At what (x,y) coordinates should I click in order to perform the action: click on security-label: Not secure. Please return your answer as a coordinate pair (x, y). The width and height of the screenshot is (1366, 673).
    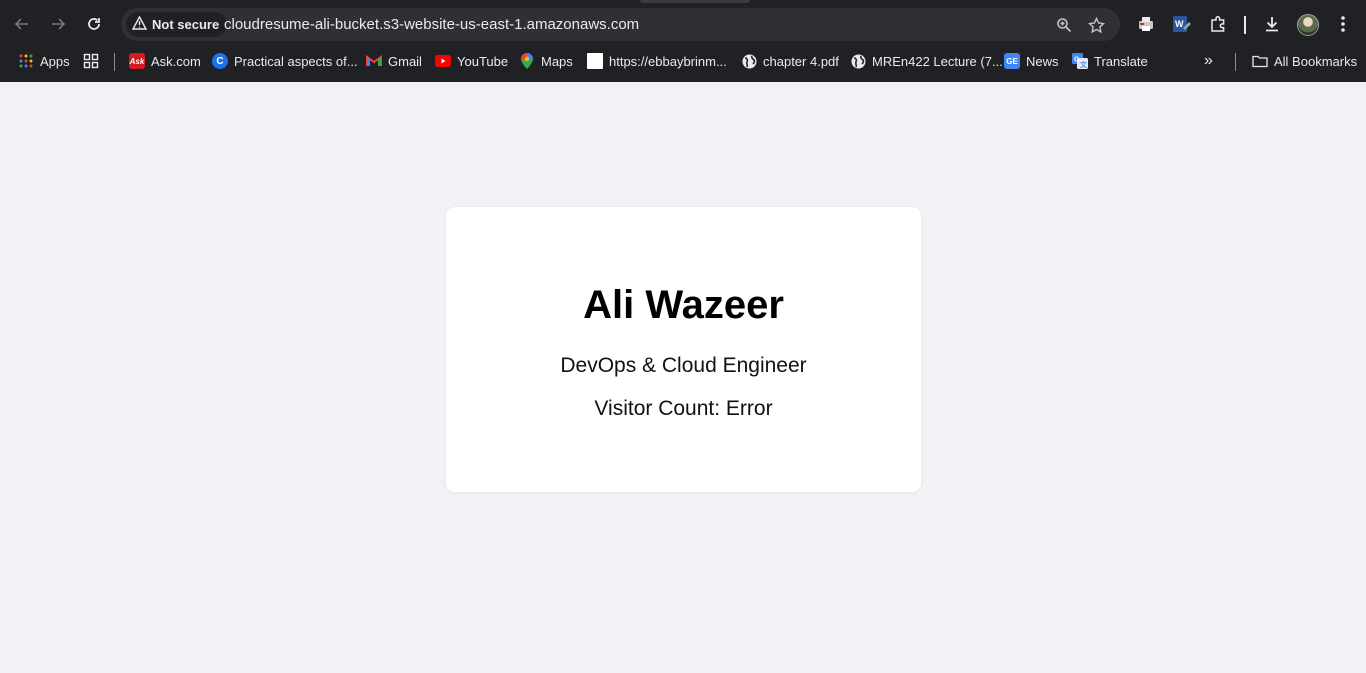
    Looking at the image, I should click on (186, 24).